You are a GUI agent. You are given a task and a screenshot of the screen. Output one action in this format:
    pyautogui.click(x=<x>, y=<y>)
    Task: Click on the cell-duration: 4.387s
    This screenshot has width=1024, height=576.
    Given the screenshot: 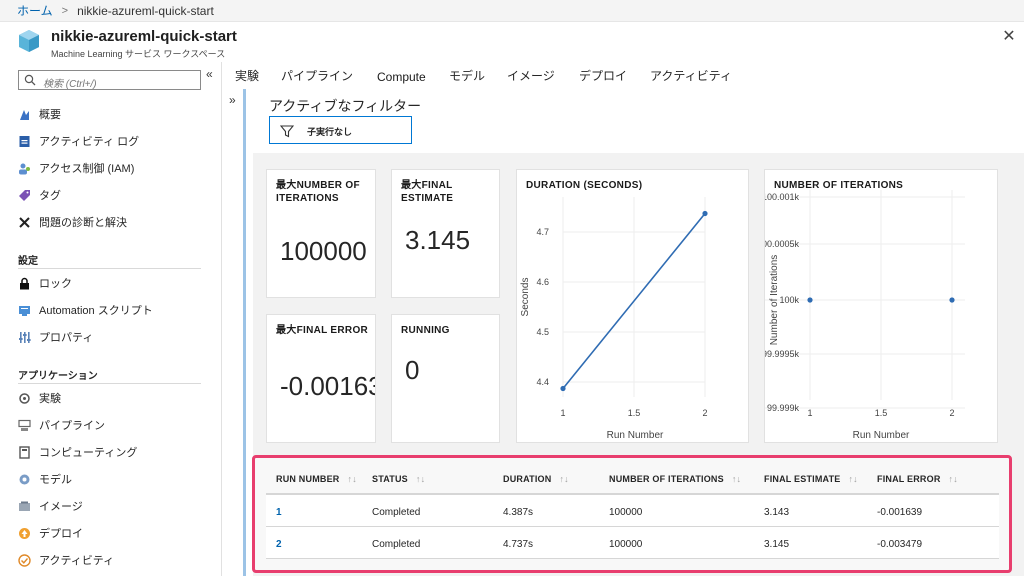 What is the action you would take?
    pyautogui.click(x=518, y=512)
    